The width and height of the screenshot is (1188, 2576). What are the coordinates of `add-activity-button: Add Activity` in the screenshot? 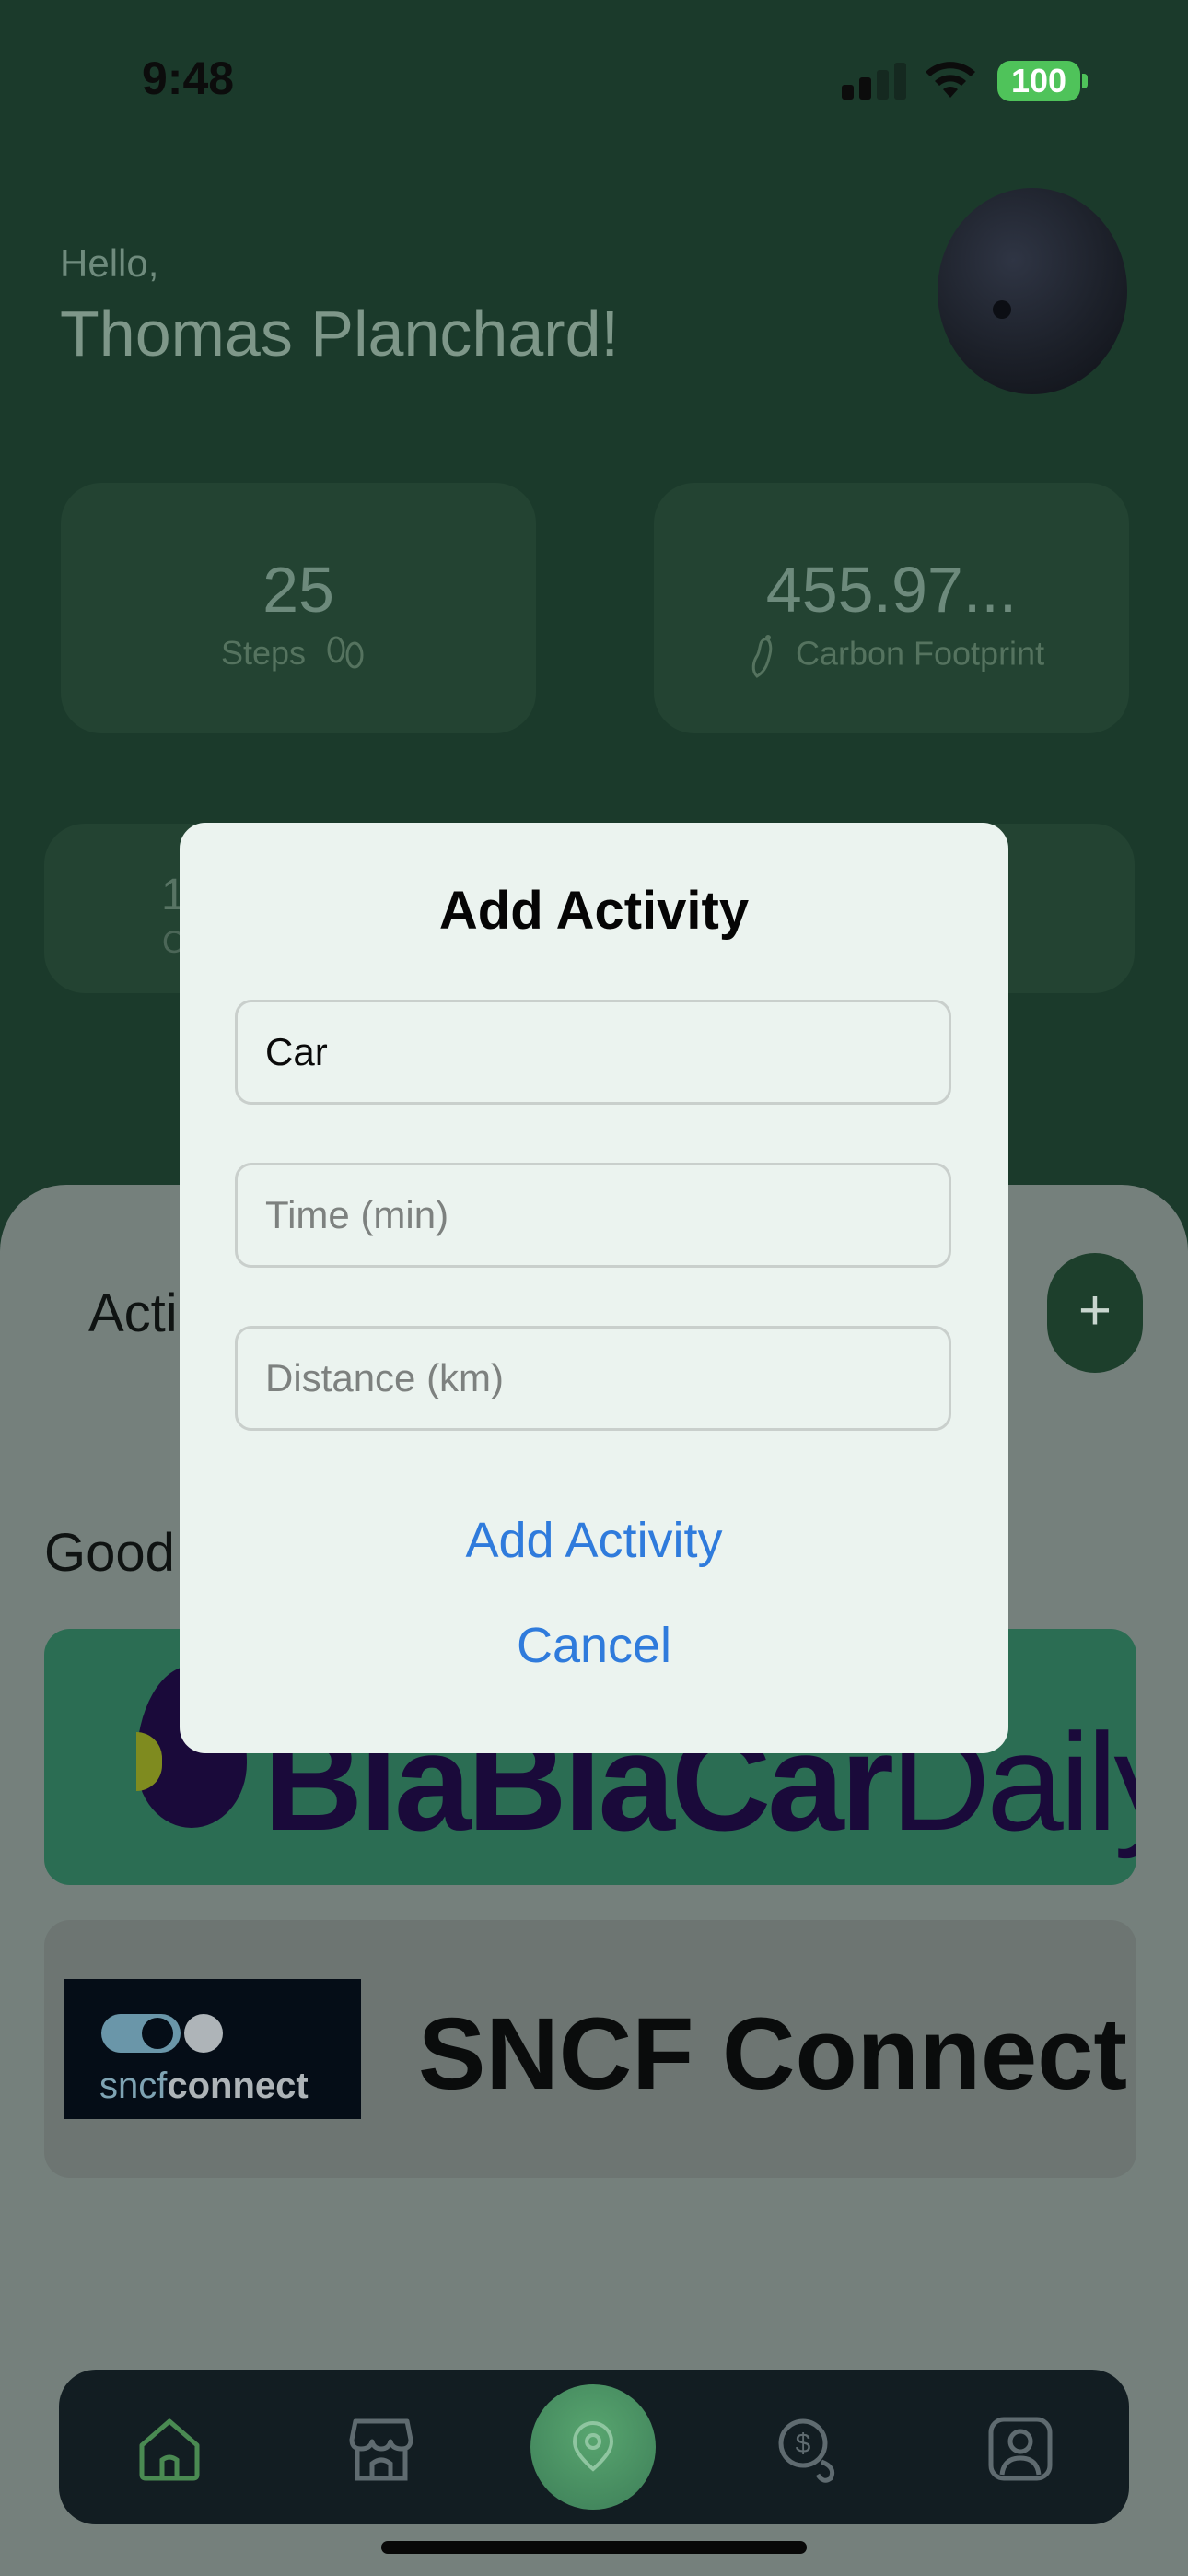 It's located at (594, 1540).